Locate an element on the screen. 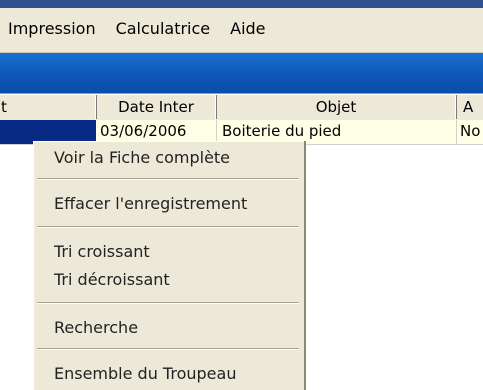 This screenshot has height=390, width=483. row-divider is located at coordinates (456, 132).